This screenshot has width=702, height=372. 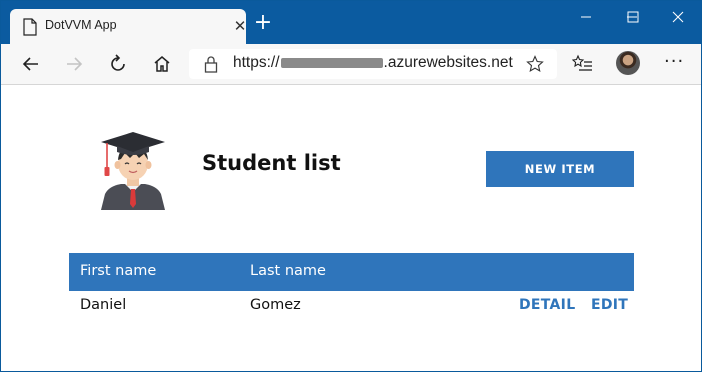 What do you see at coordinates (256, 62) in the screenshot?
I see `url-prefix: https://` at bounding box center [256, 62].